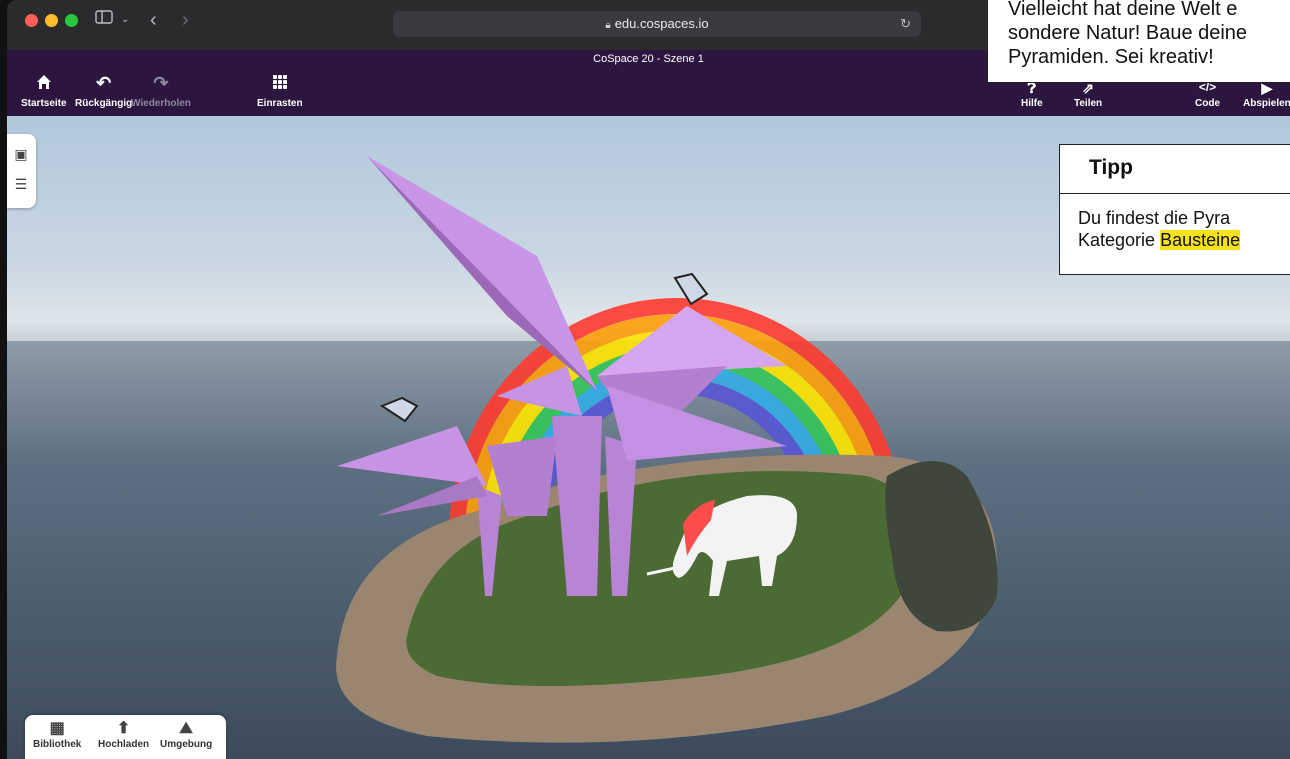 The image size is (1290, 759). I want to click on environment-icon: ⛰, so click(186, 728).